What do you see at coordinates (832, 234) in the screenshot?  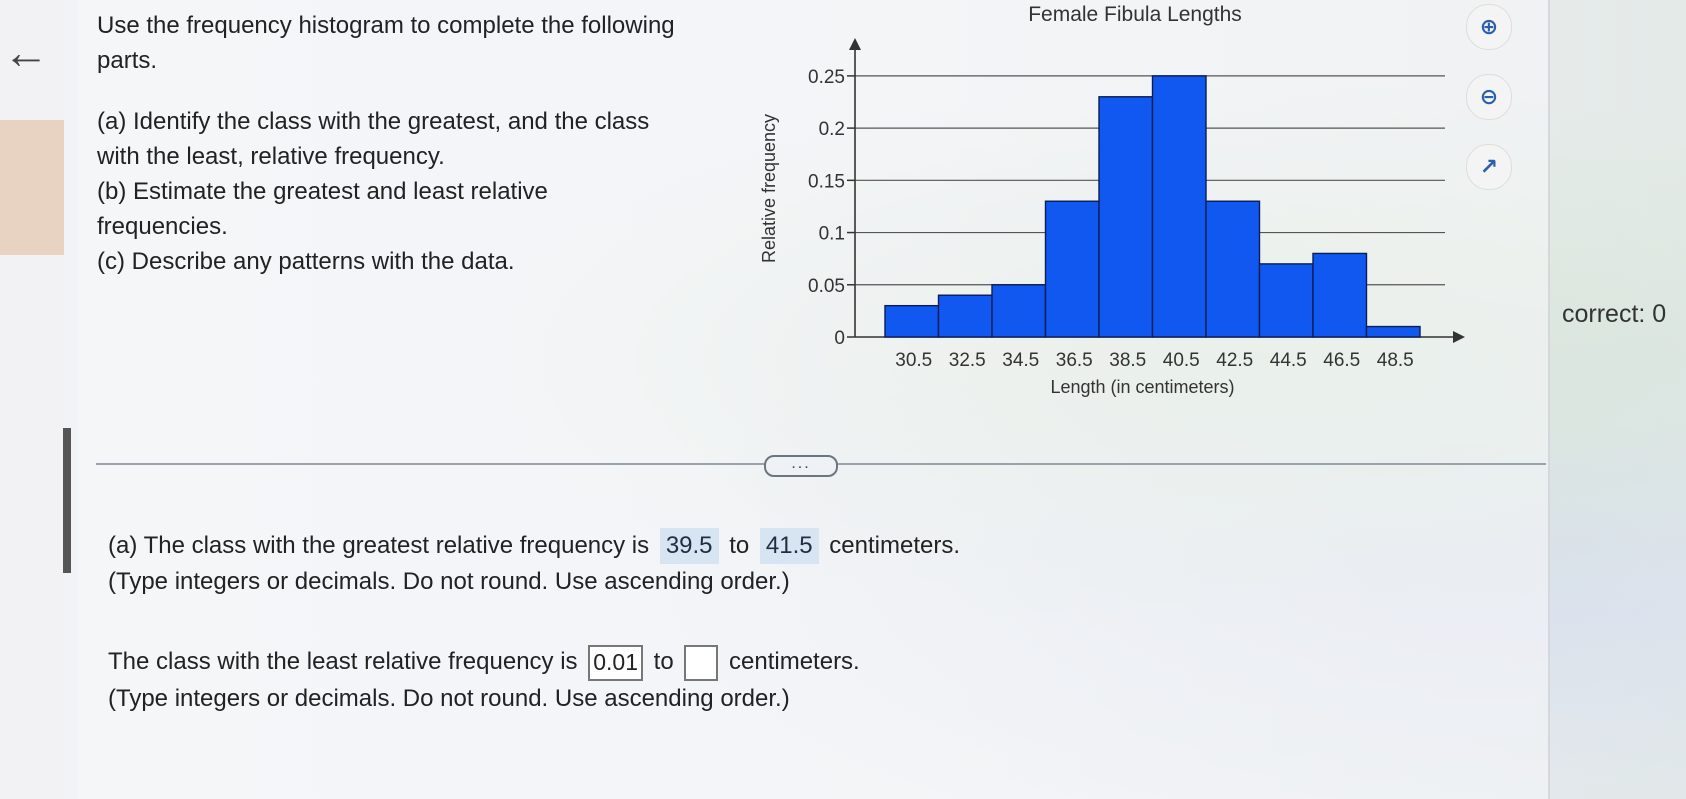 I see `y-tick-label: 0.1` at bounding box center [832, 234].